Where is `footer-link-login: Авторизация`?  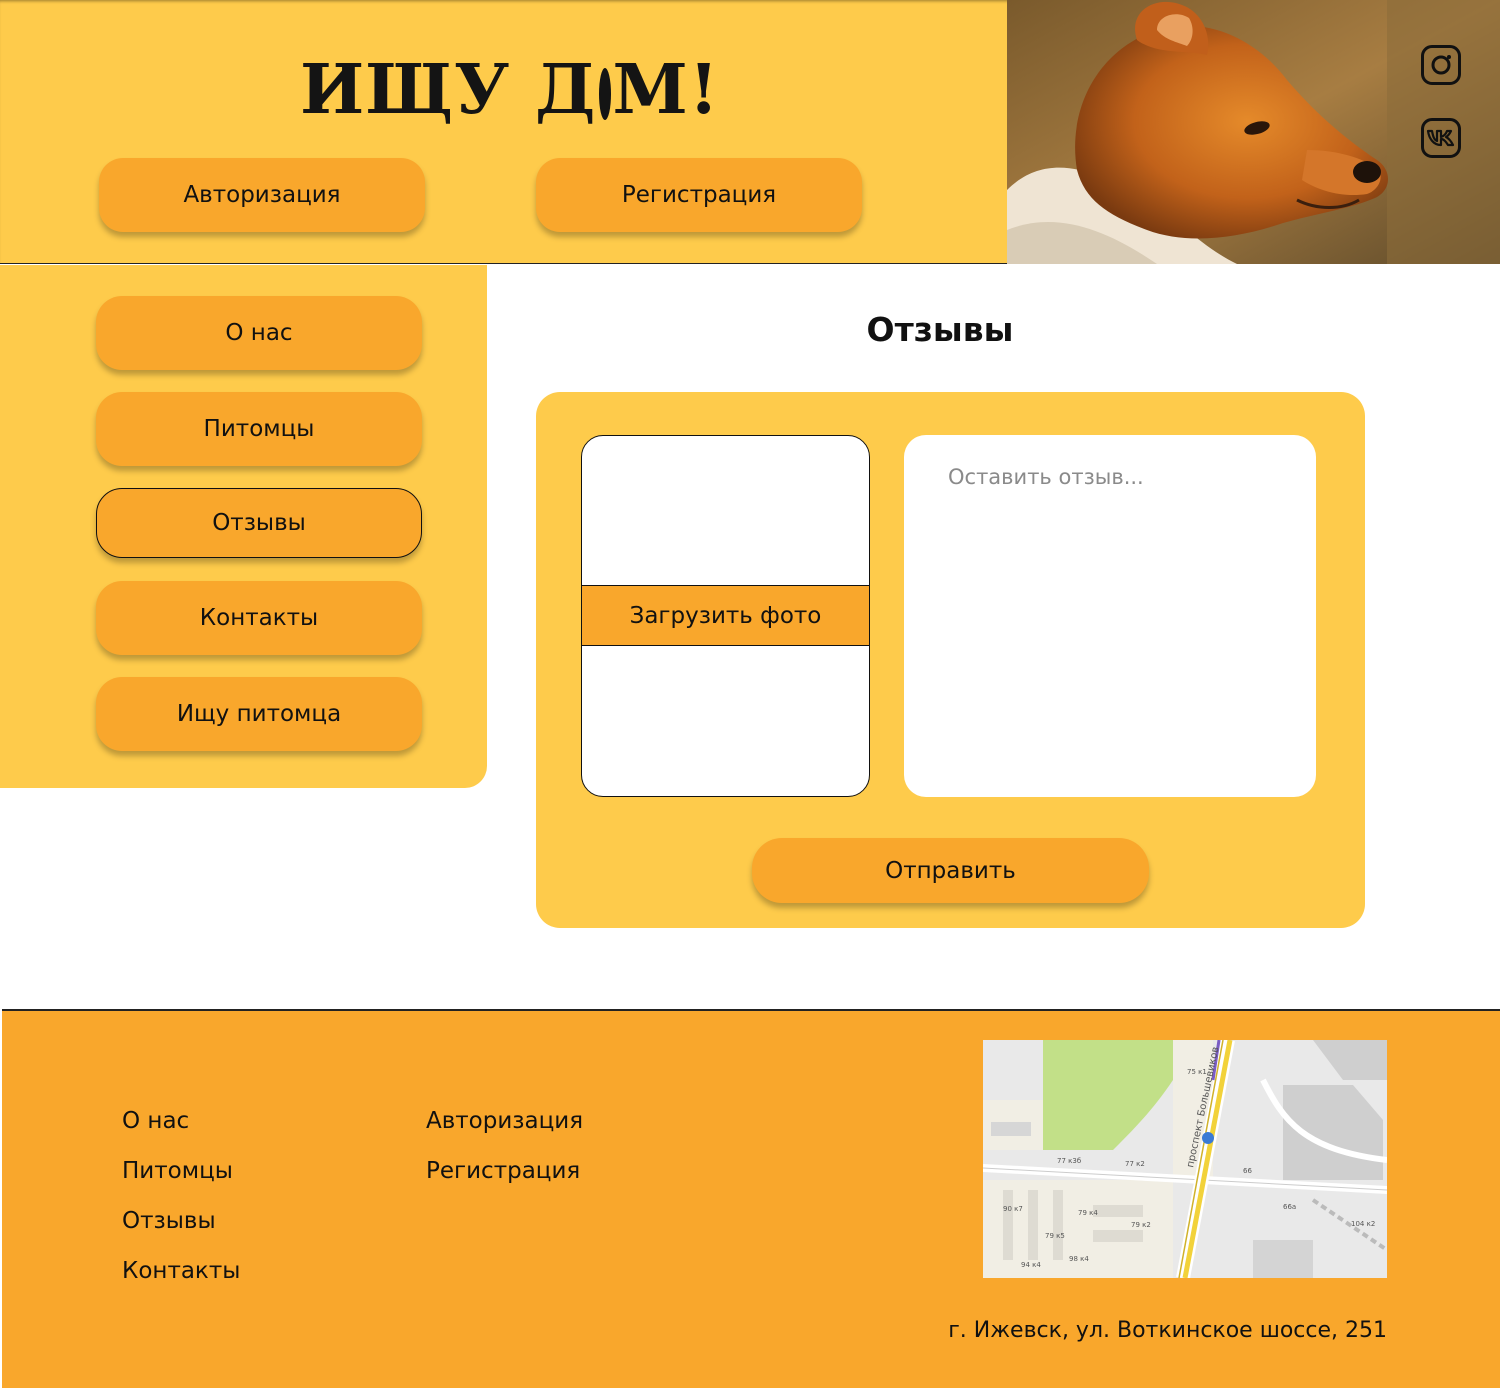
footer-link-login: Авторизация is located at coordinates (504, 1121).